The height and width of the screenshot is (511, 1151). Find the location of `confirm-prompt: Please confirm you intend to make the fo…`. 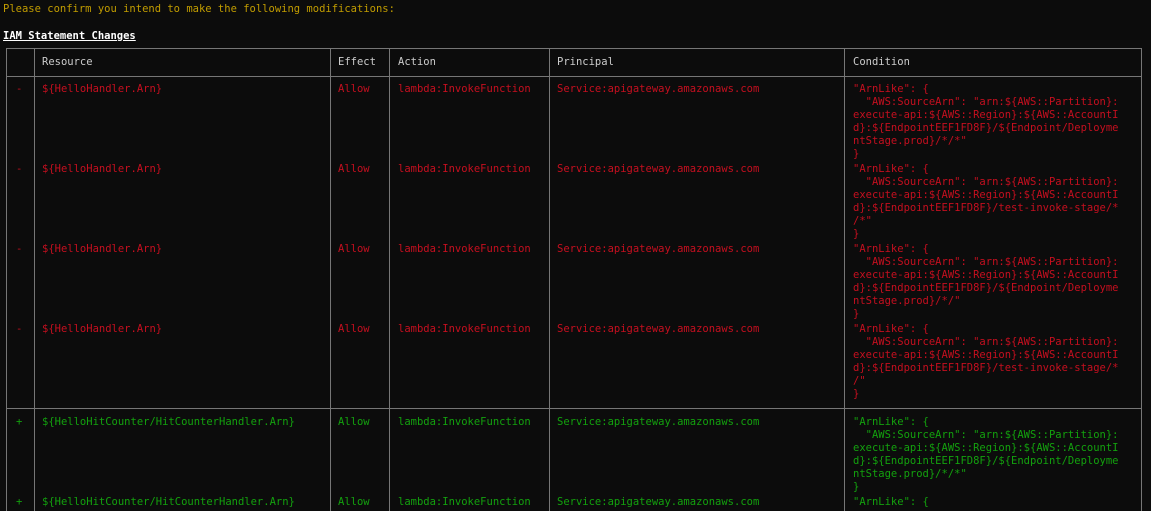

confirm-prompt: Please confirm you intend to make the fo… is located at coordinates (199, 9).